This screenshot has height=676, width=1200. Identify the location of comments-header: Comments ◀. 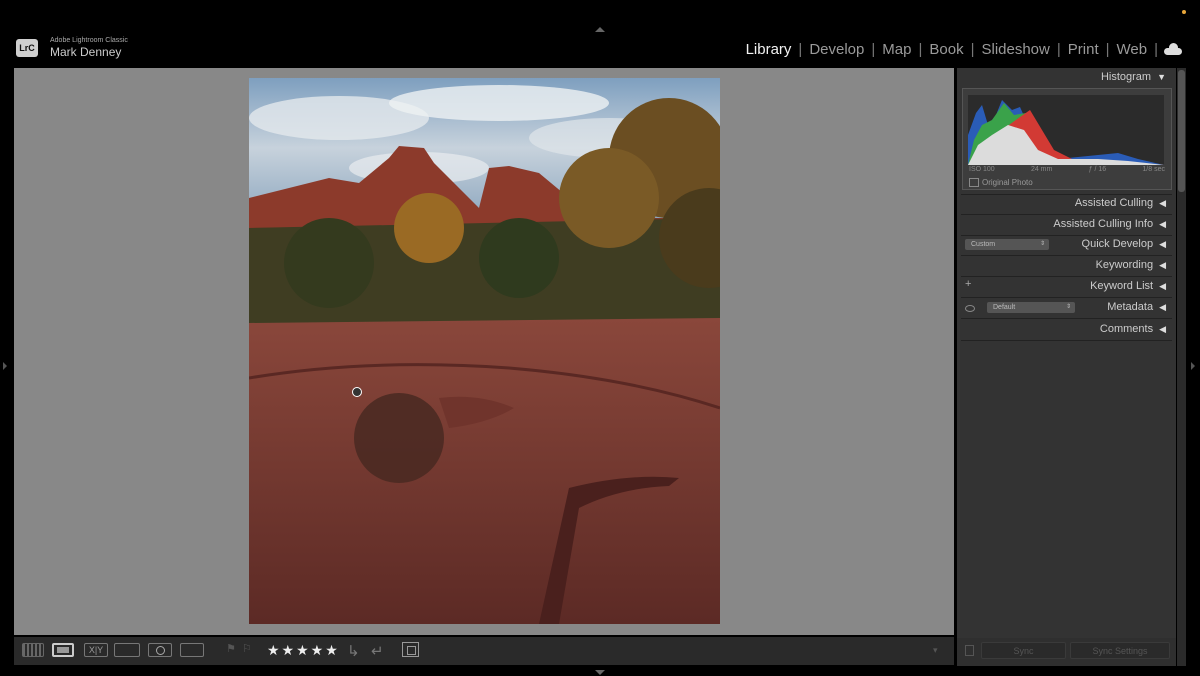
(1133, 329).